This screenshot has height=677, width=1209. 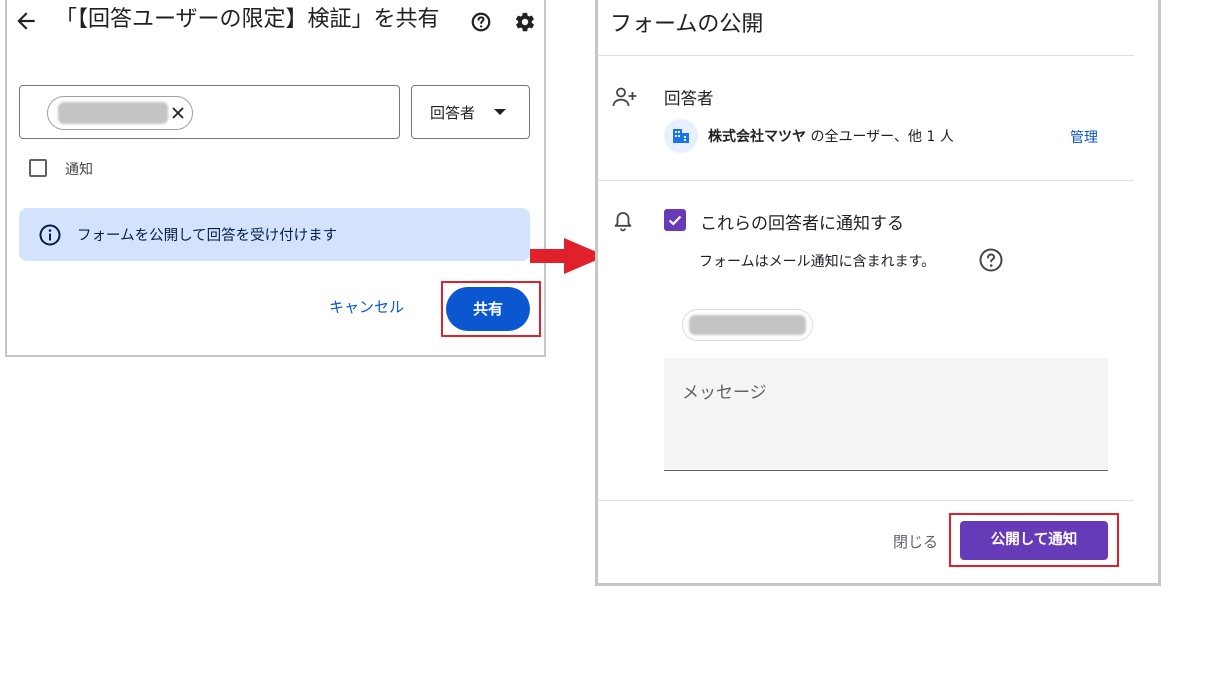 I want to click on notify-checkbox, so click(x=38, y=168).